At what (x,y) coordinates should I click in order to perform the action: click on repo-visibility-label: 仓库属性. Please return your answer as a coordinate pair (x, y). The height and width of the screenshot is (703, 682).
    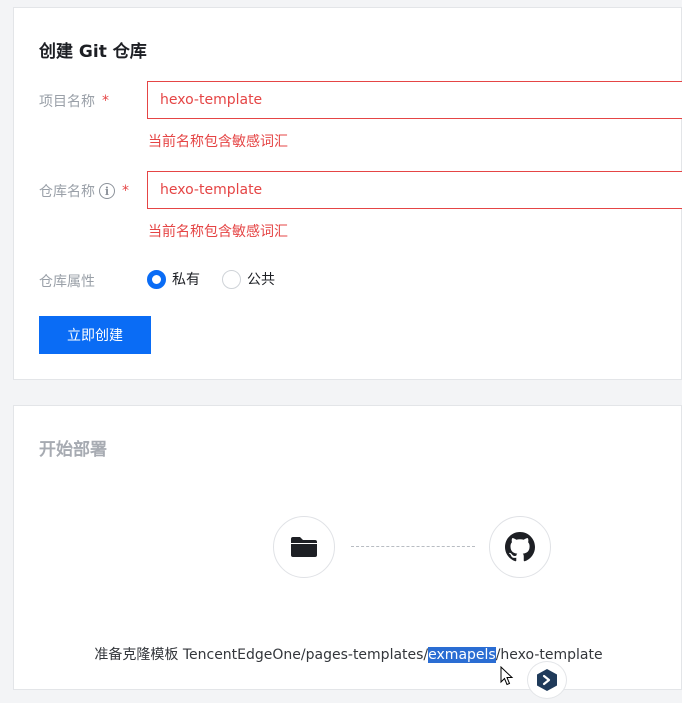
    Looking at the image, I should click on (67, 281).